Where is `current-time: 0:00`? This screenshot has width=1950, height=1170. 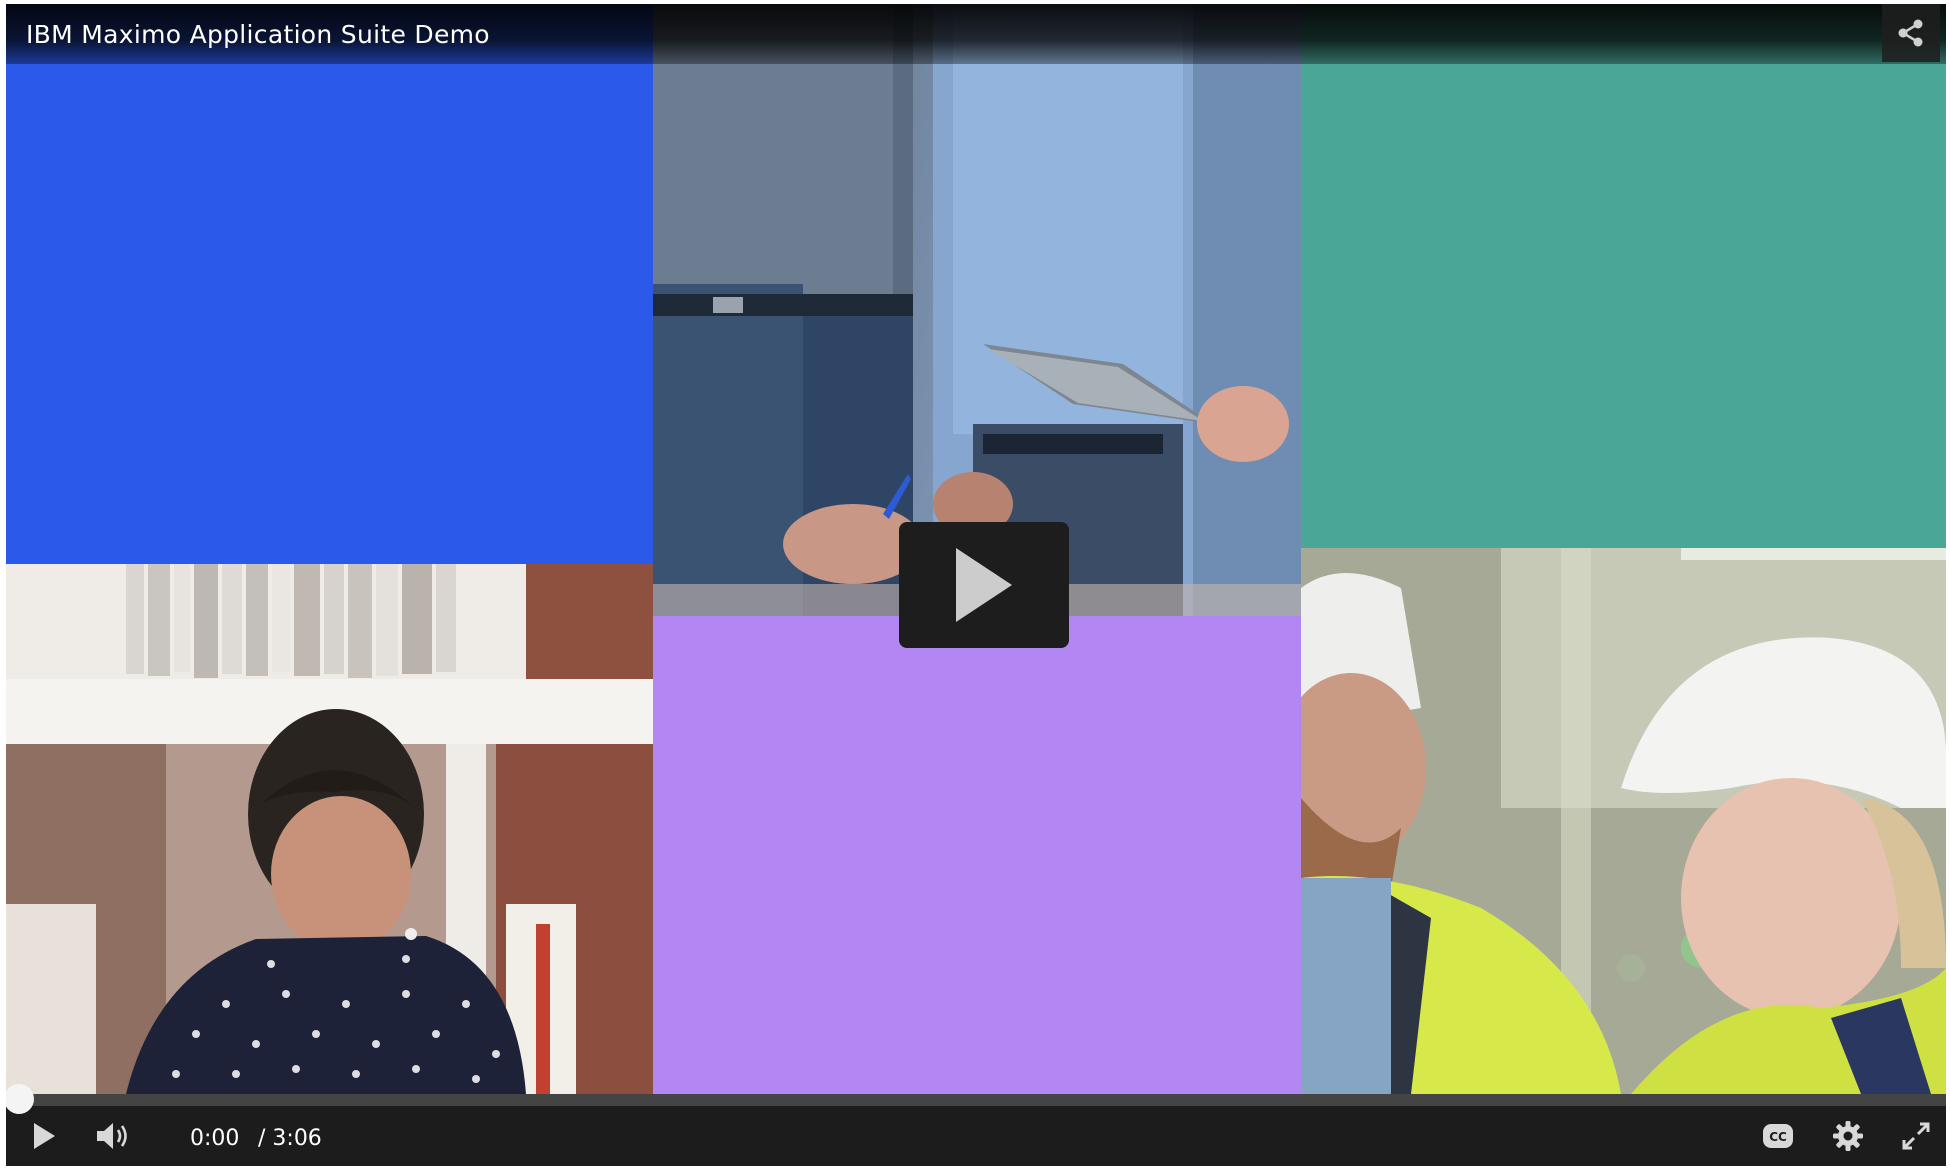 current-time: 0:00 is located at coordinates (215, 1138).